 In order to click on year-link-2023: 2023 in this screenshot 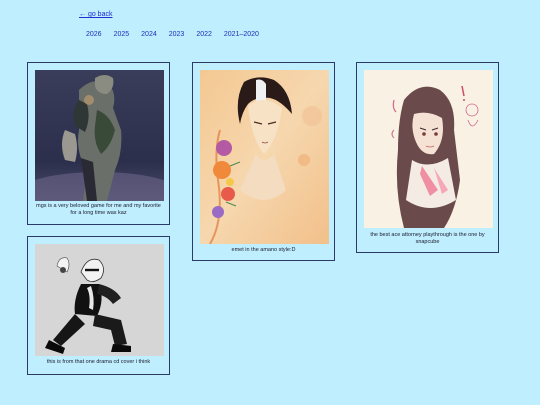, I will do `click(177, 34)`.